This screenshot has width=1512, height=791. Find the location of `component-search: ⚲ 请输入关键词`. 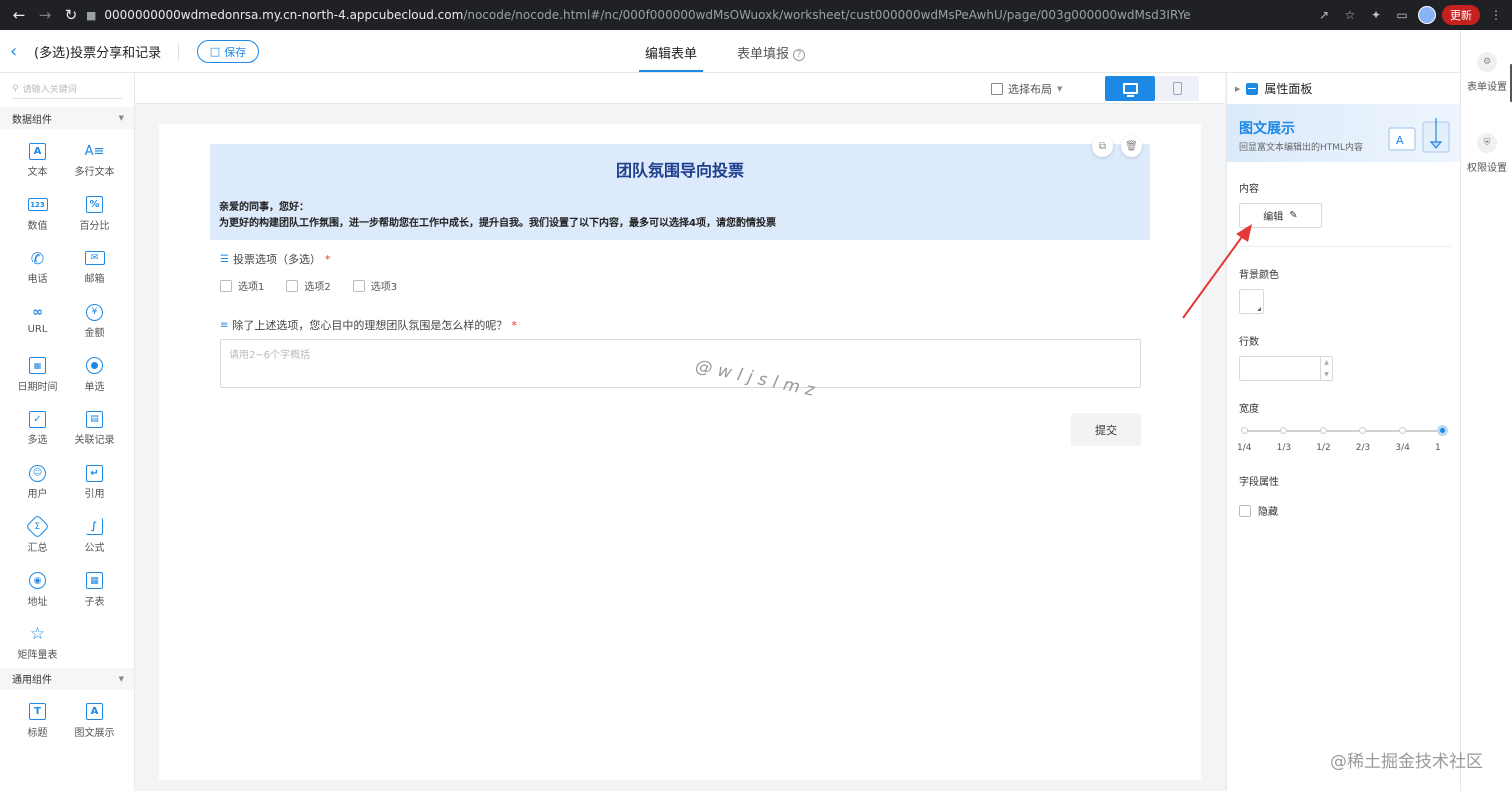

component-search: ⚲ 请输入关键词 is located at coordinates (67, 89).